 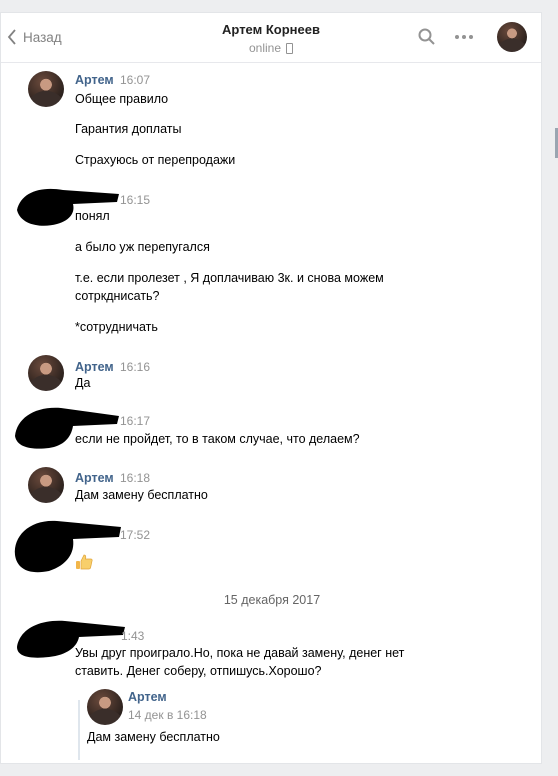 What do you see at coordinates (265, 48) in the screenshot?
I see `status-text: online` at bounding box center [265, 48].